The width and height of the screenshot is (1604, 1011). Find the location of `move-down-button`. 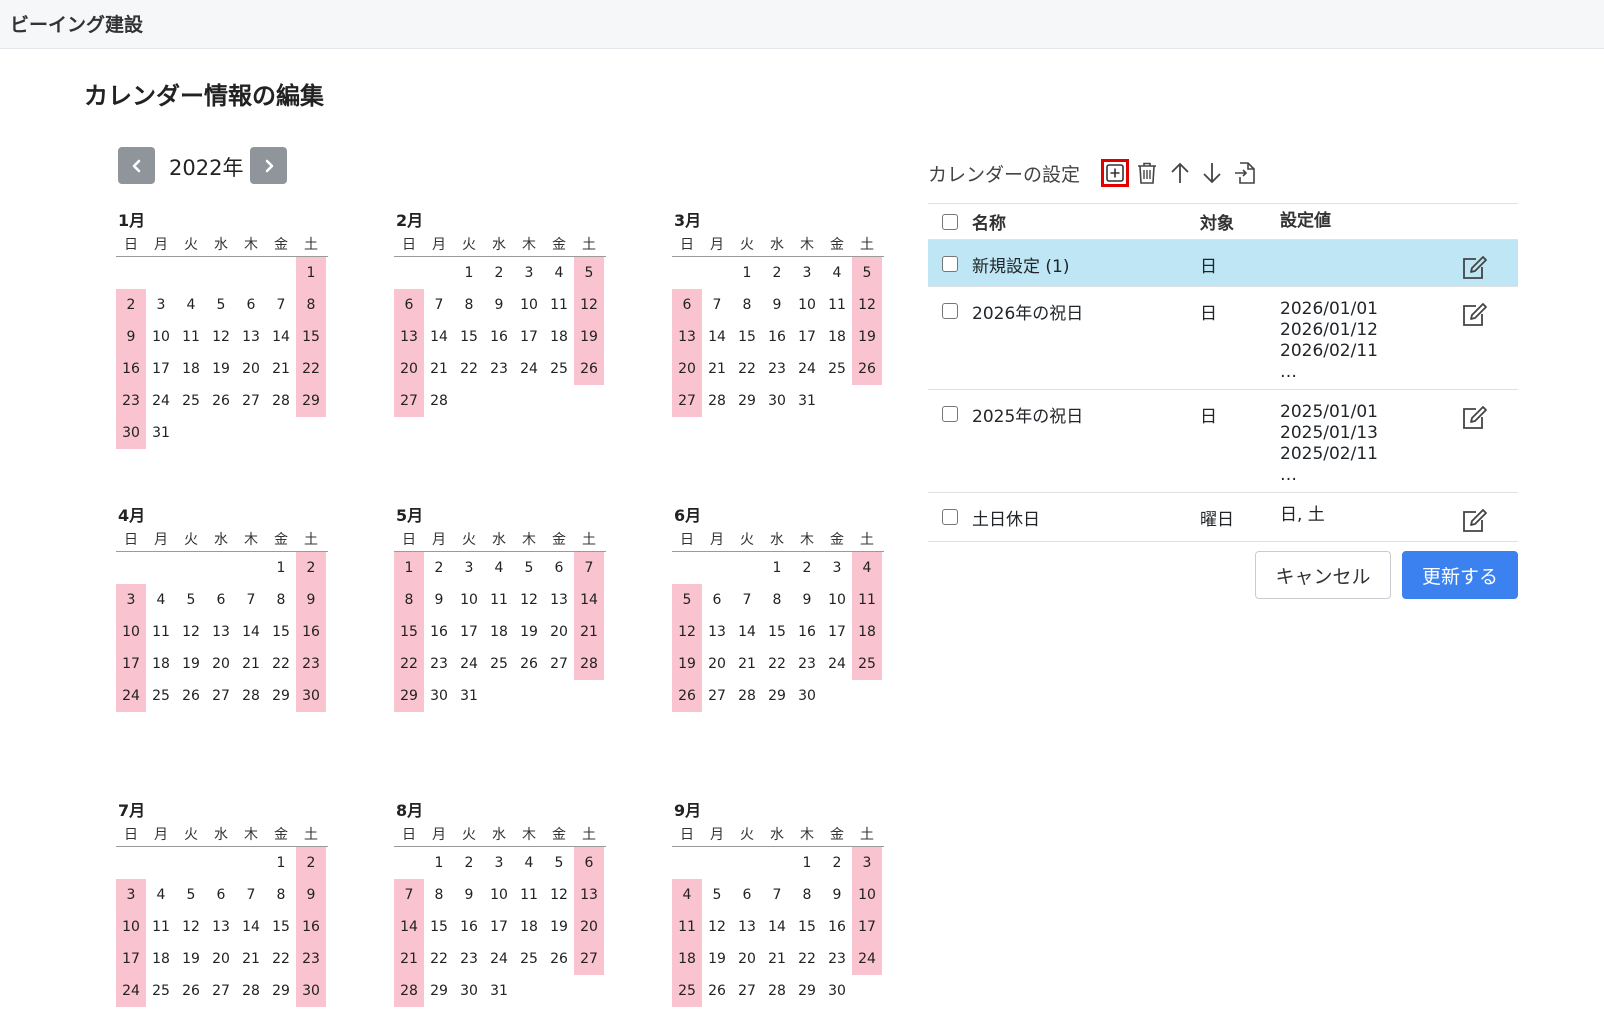

move-down-button is located at coordinates (1212, 173).